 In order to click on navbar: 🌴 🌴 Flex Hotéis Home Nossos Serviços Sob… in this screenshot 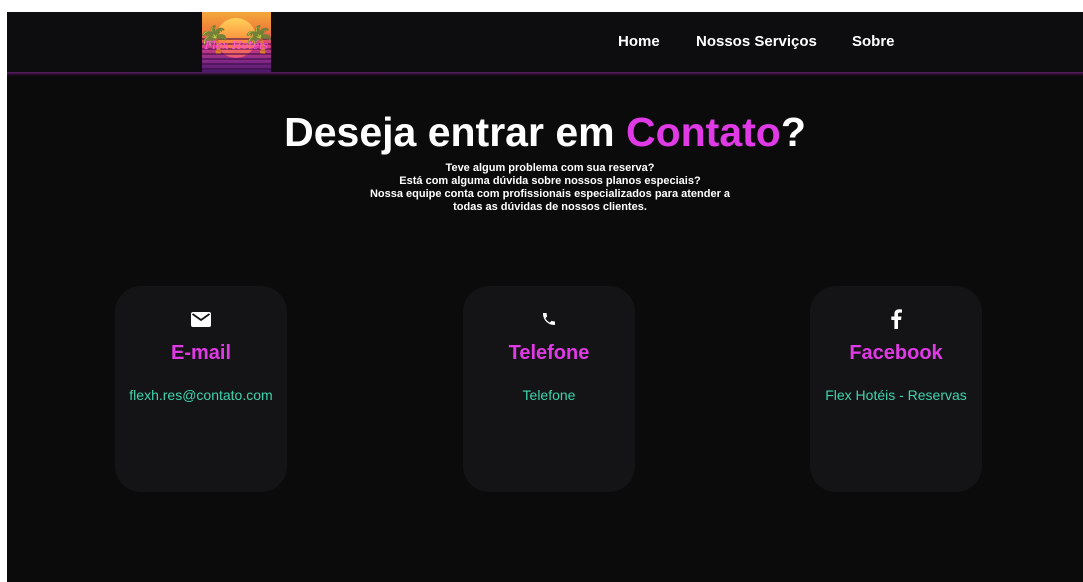, I will do `click(545, 42)`.